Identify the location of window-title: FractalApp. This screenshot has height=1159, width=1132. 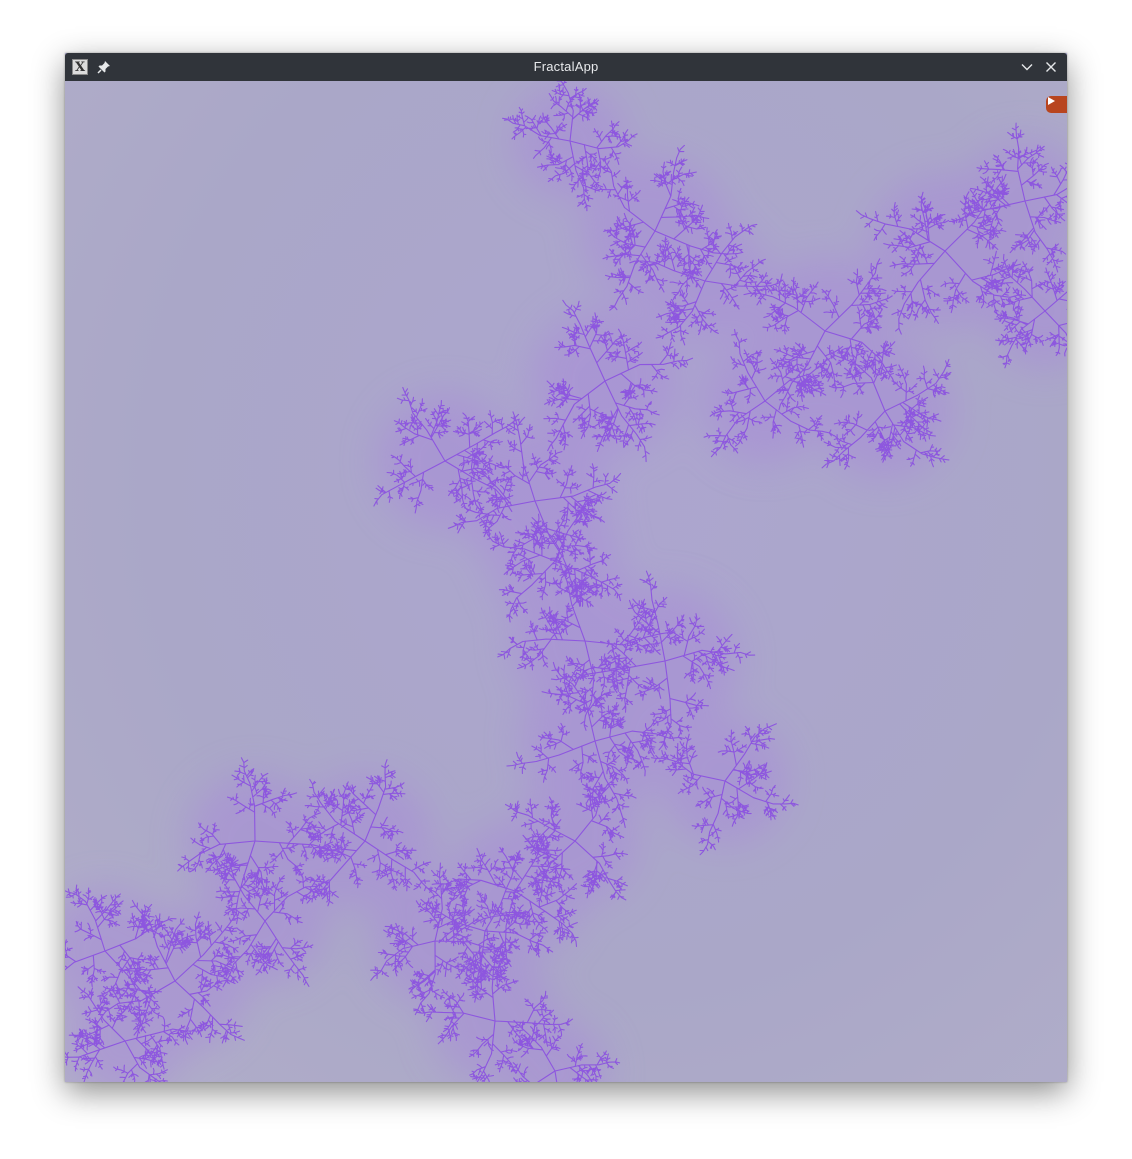
(566, 66).